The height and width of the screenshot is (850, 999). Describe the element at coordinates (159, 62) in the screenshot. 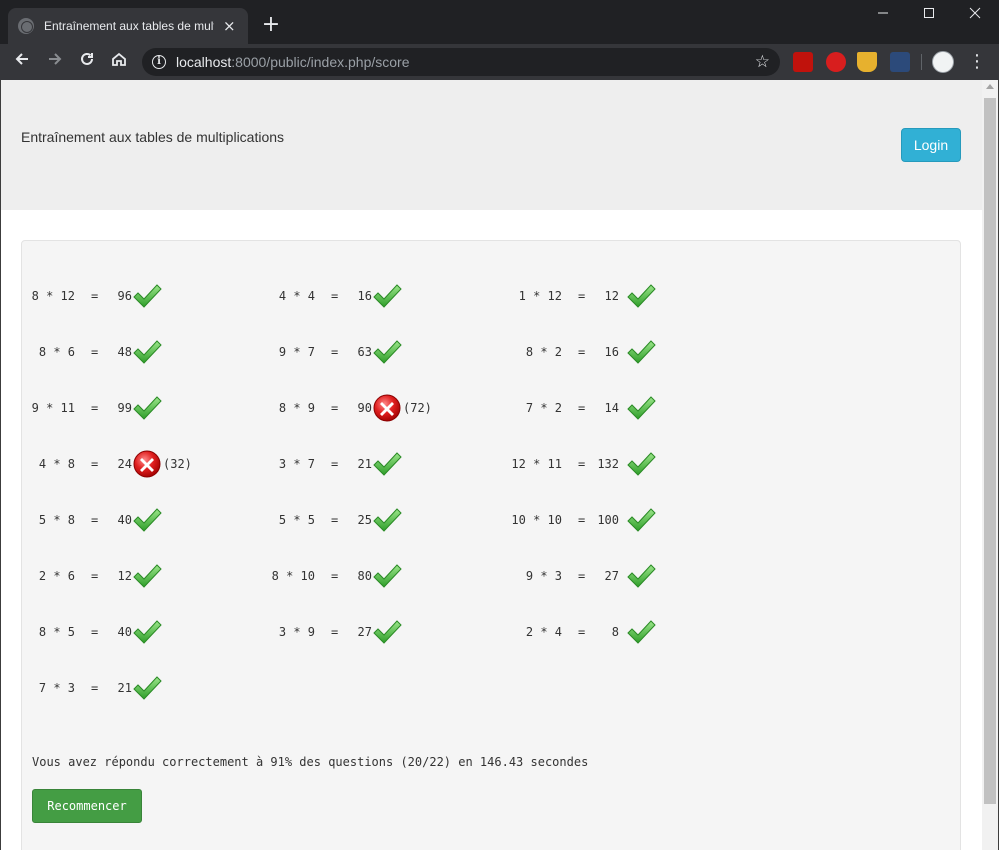

I see `site-info-icon: i` at that location.